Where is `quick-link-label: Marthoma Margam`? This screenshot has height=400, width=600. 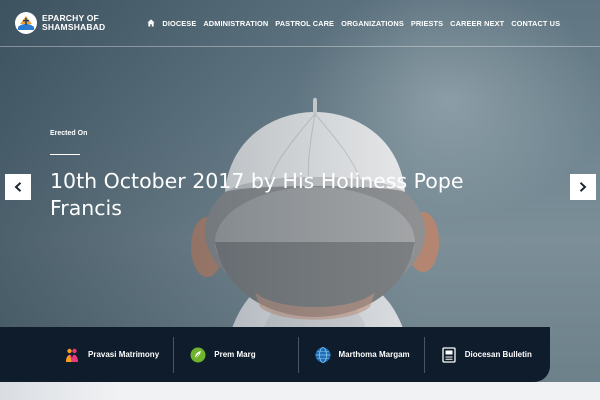
quick-link-label: Marthoma Margam is located at coordinates (374, 354).